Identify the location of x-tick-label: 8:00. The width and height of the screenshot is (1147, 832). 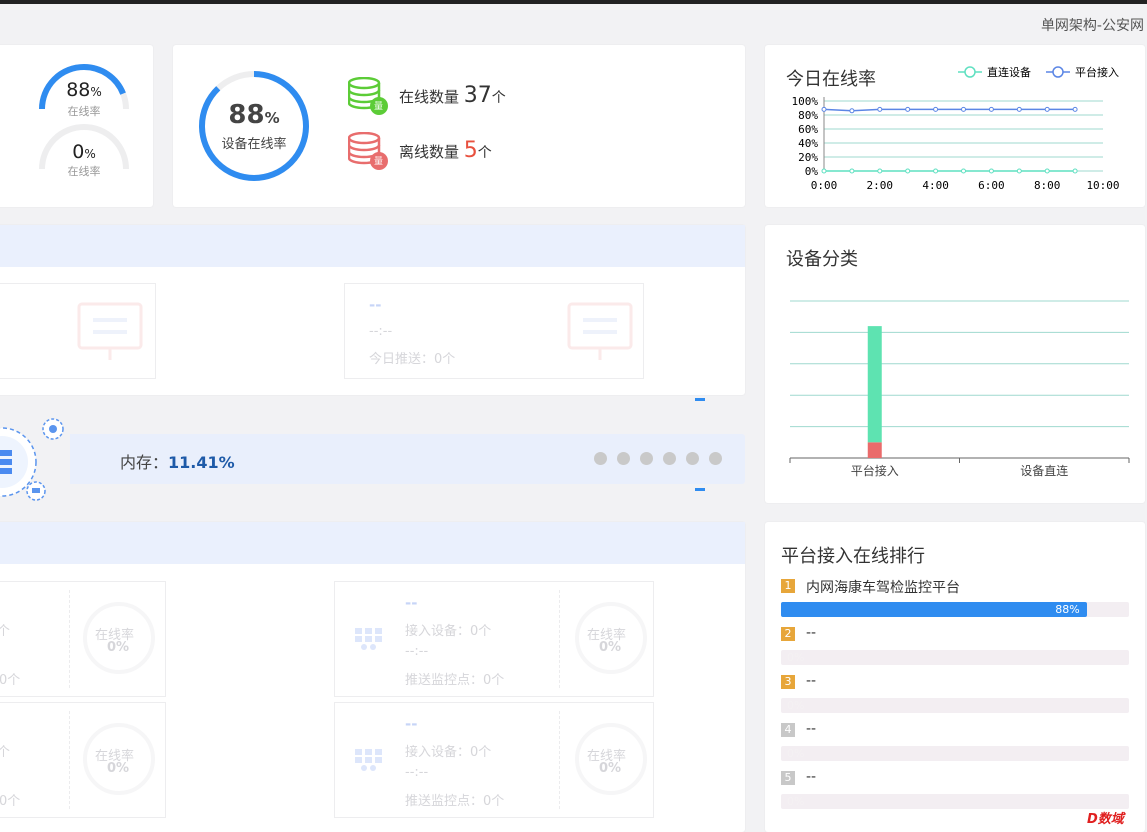
(1047, 185).